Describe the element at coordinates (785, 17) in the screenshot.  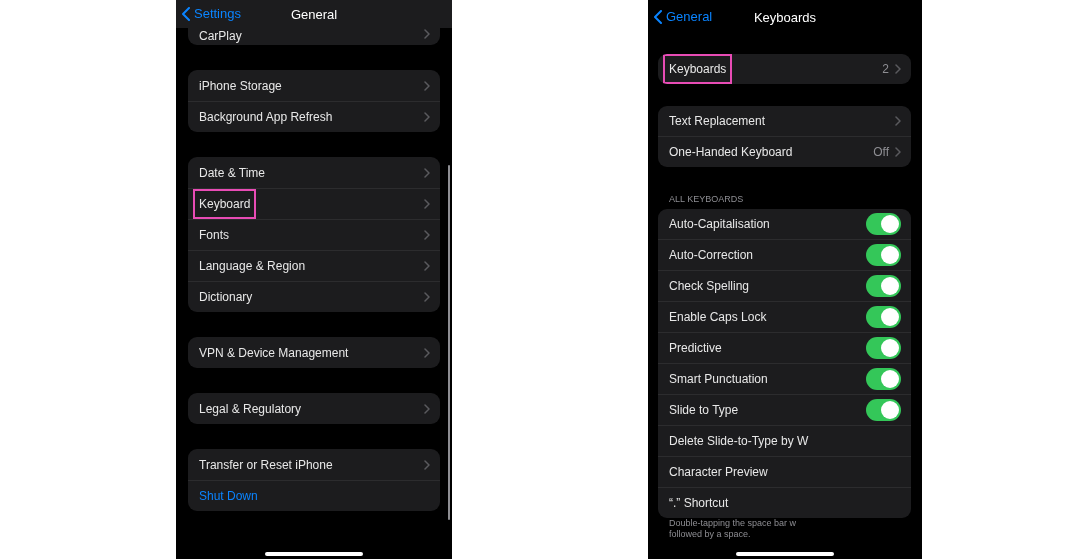
I see `screen-title: Keyboards` at that location.